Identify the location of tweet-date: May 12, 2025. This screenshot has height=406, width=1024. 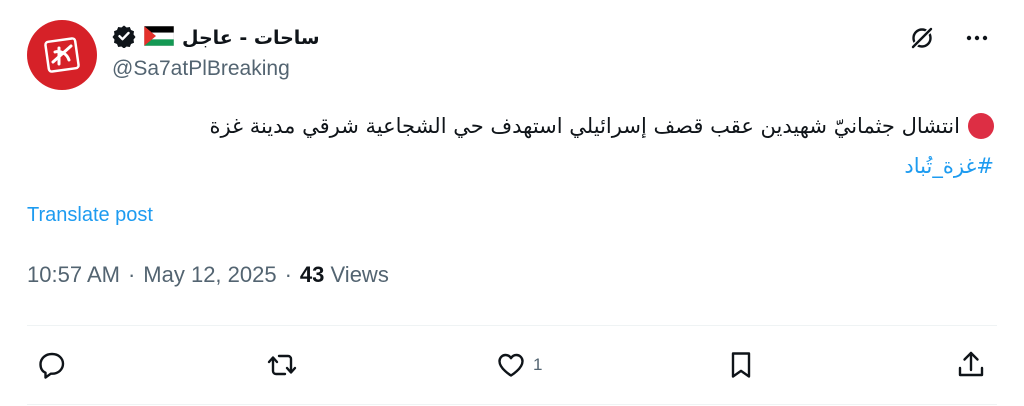
(209, 275).